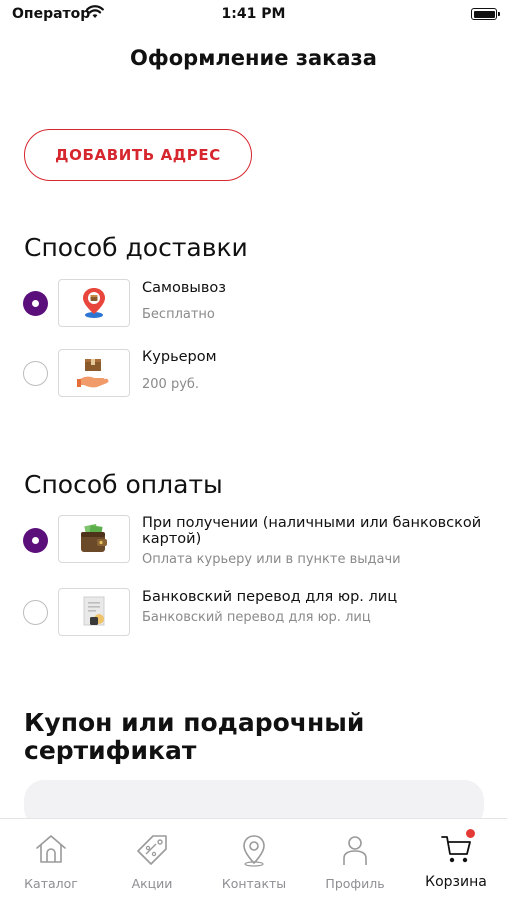  Describe the element at coordinates (35, 373) in the screenshot. I see `radio-courier` at that location.